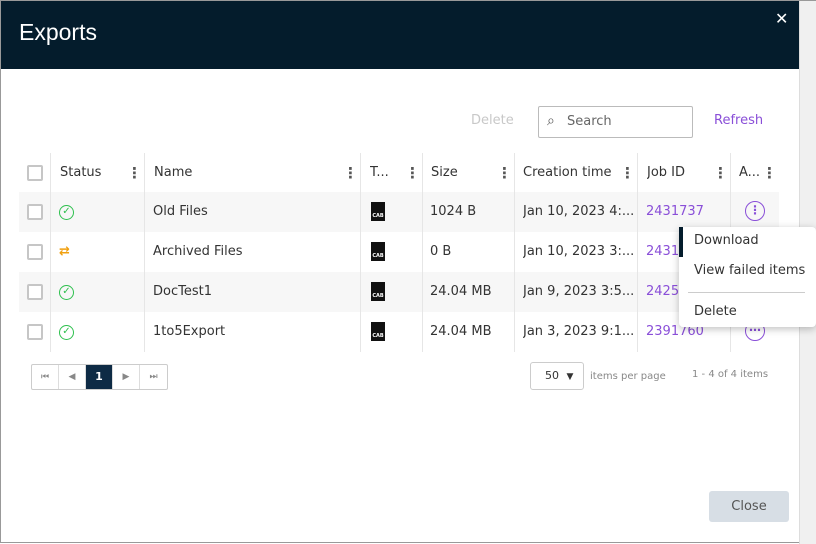 This screenshot has height=544, width=816. What do you see at coordinates (189, 331) in the screenshot?
I see `row-name: 1to5Export` at bounding box center [189, 331].